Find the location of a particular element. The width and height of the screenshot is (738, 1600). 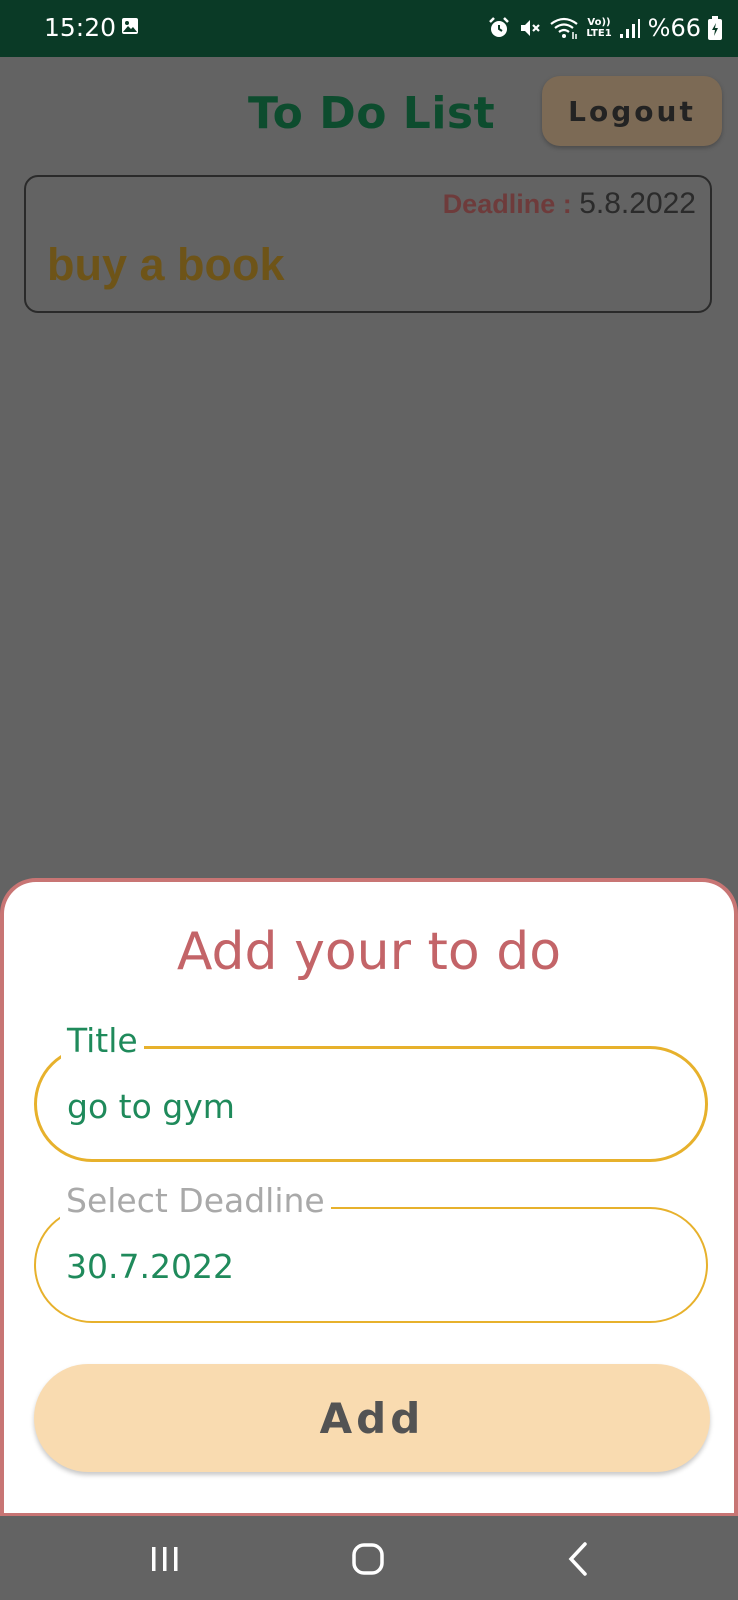

wifi-icon is located at coordinates (564, 28).